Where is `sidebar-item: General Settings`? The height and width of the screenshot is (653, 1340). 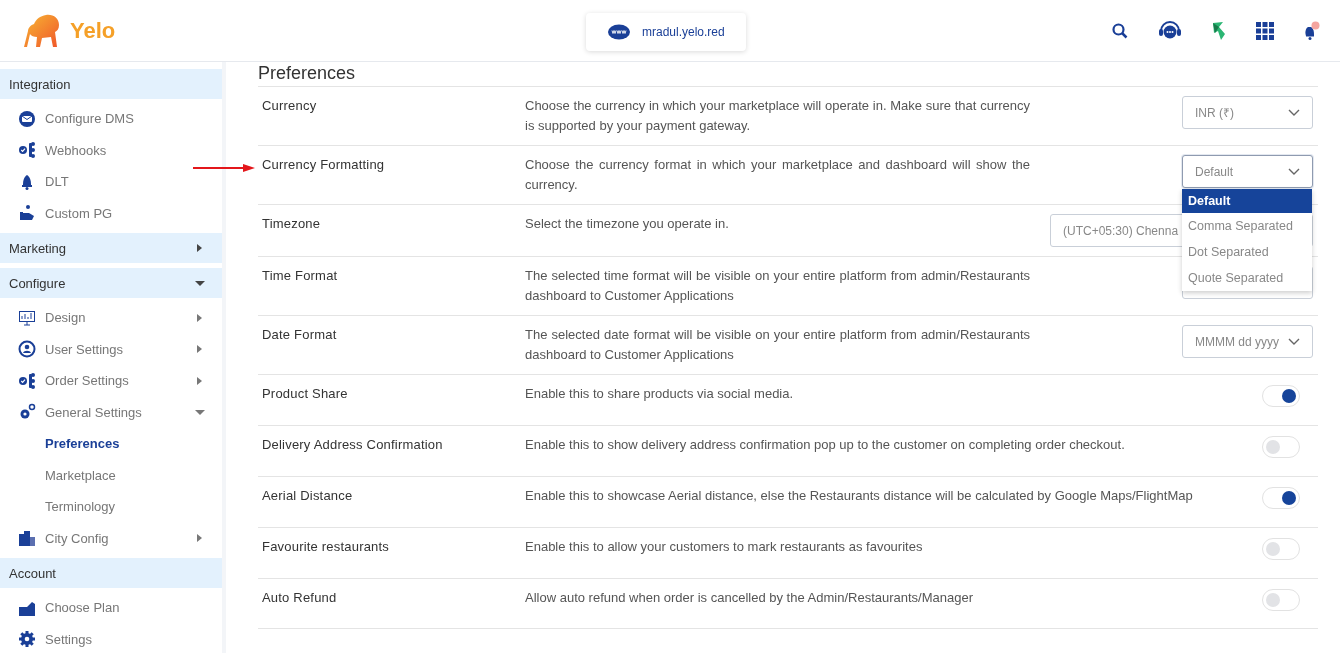 sidebar-item: General Settings is located at coordinates (111, 412).